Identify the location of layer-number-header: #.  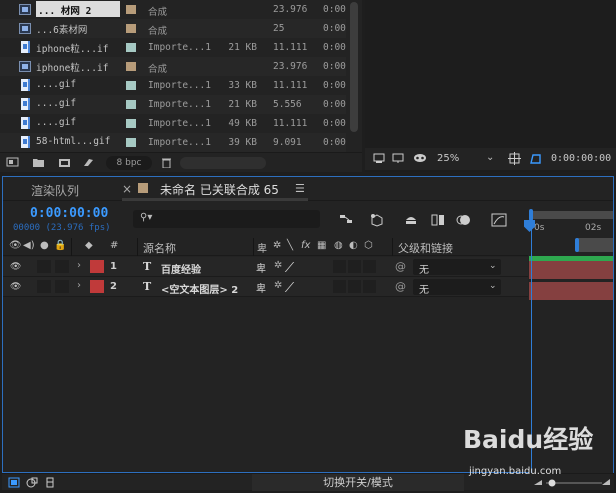
(114, 245).